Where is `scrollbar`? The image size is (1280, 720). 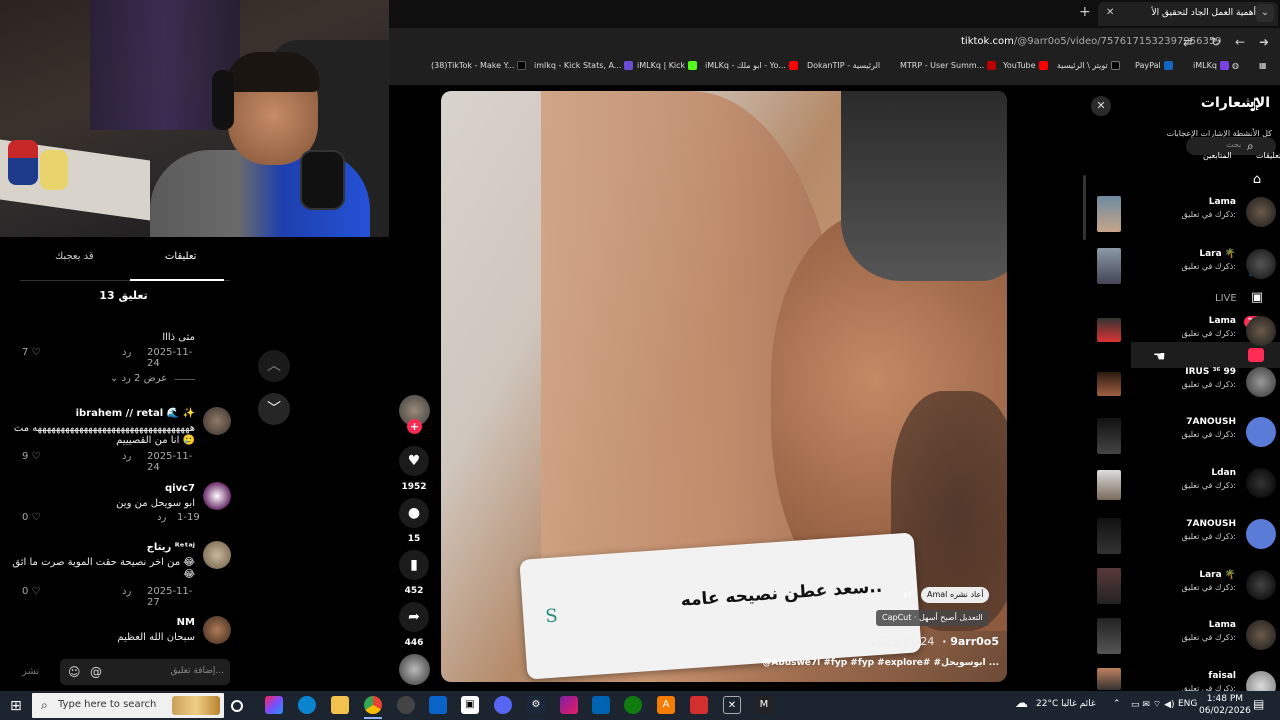 scrollbar is located at coordinates (1084, 207).